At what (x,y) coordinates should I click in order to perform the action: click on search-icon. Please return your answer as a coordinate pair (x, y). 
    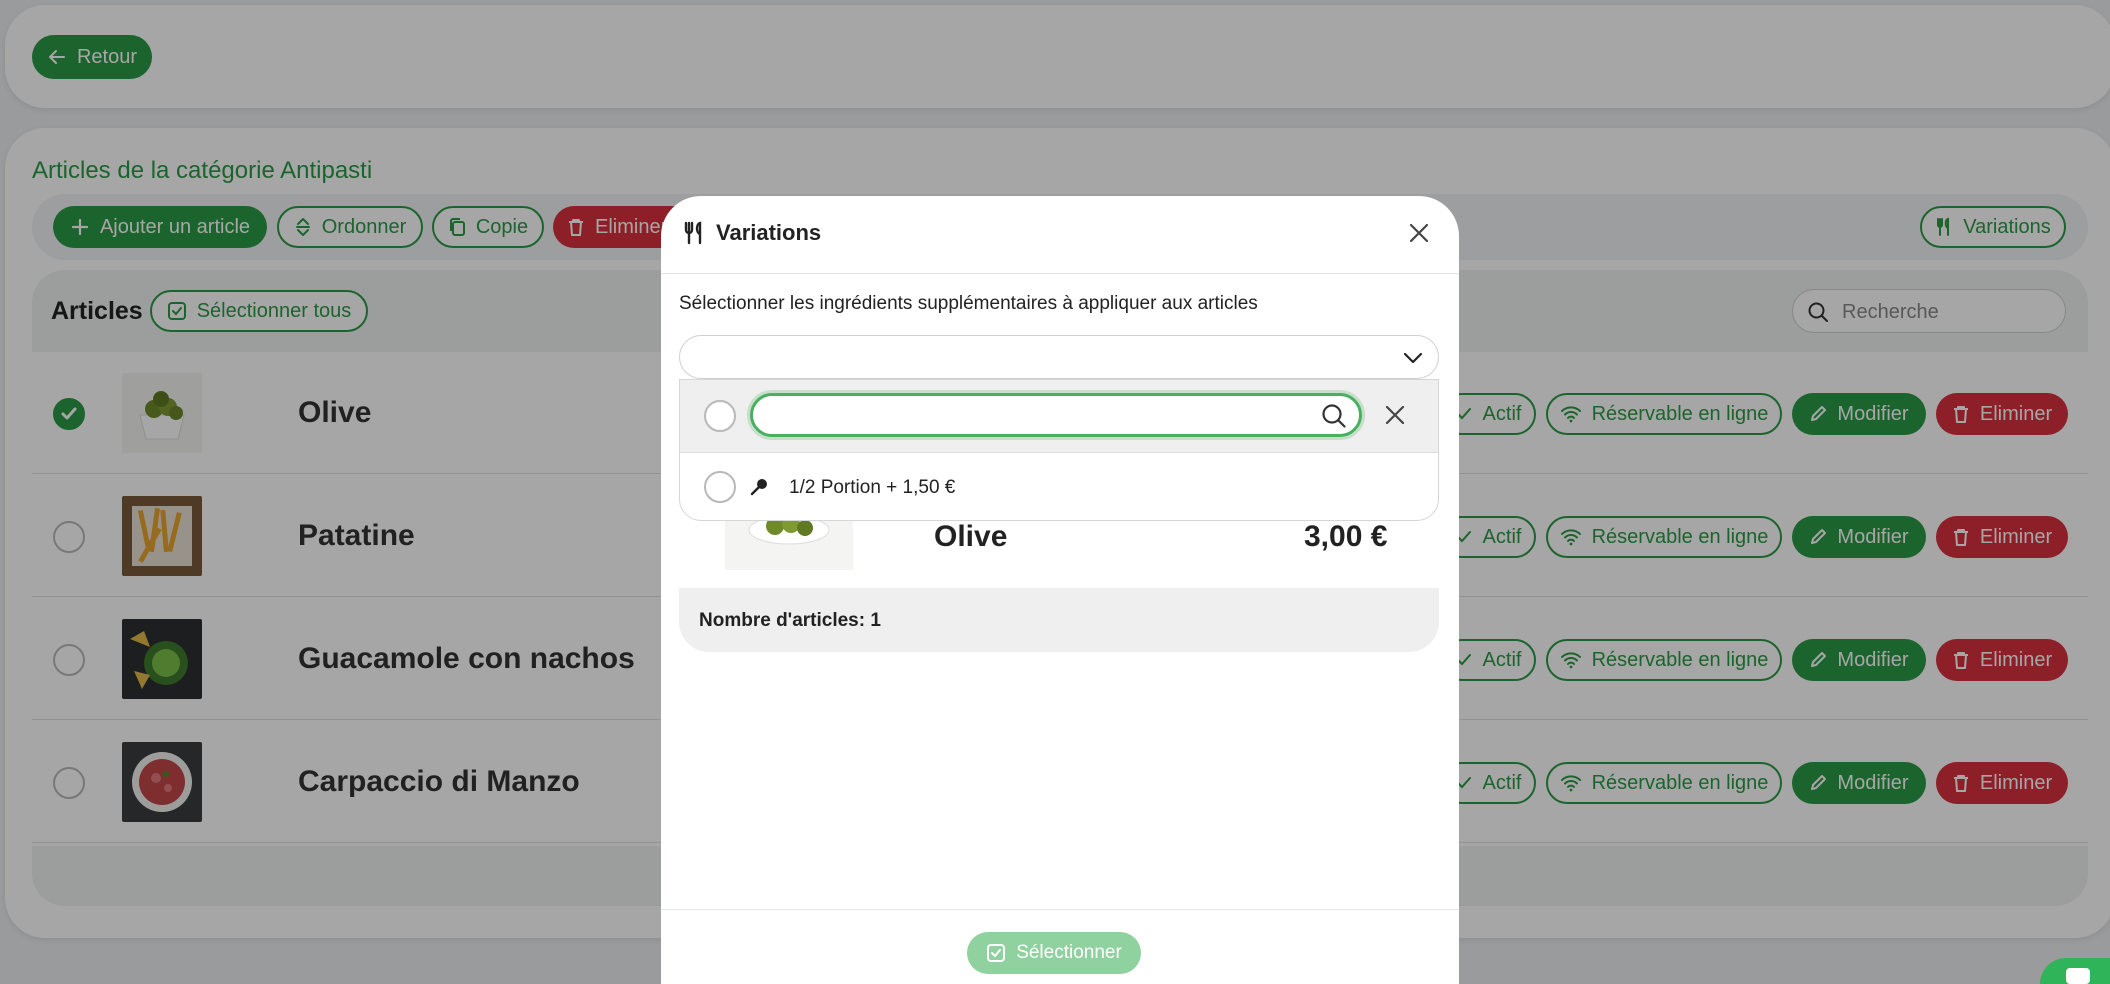
    Looking at the image, I should click on (1334, 416).